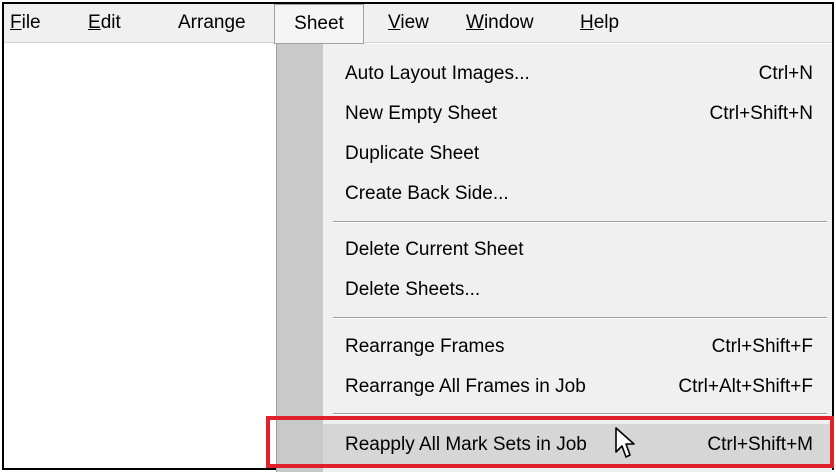 This screenshot has height=472, width=836. Describe the element at coordinates (414, 22) in the screenshot. I see `menu-view-rest: iew` at that location.